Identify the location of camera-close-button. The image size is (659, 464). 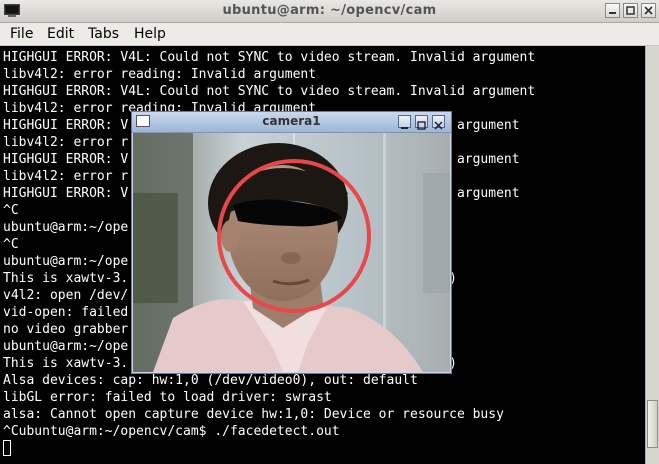
(438, 122).